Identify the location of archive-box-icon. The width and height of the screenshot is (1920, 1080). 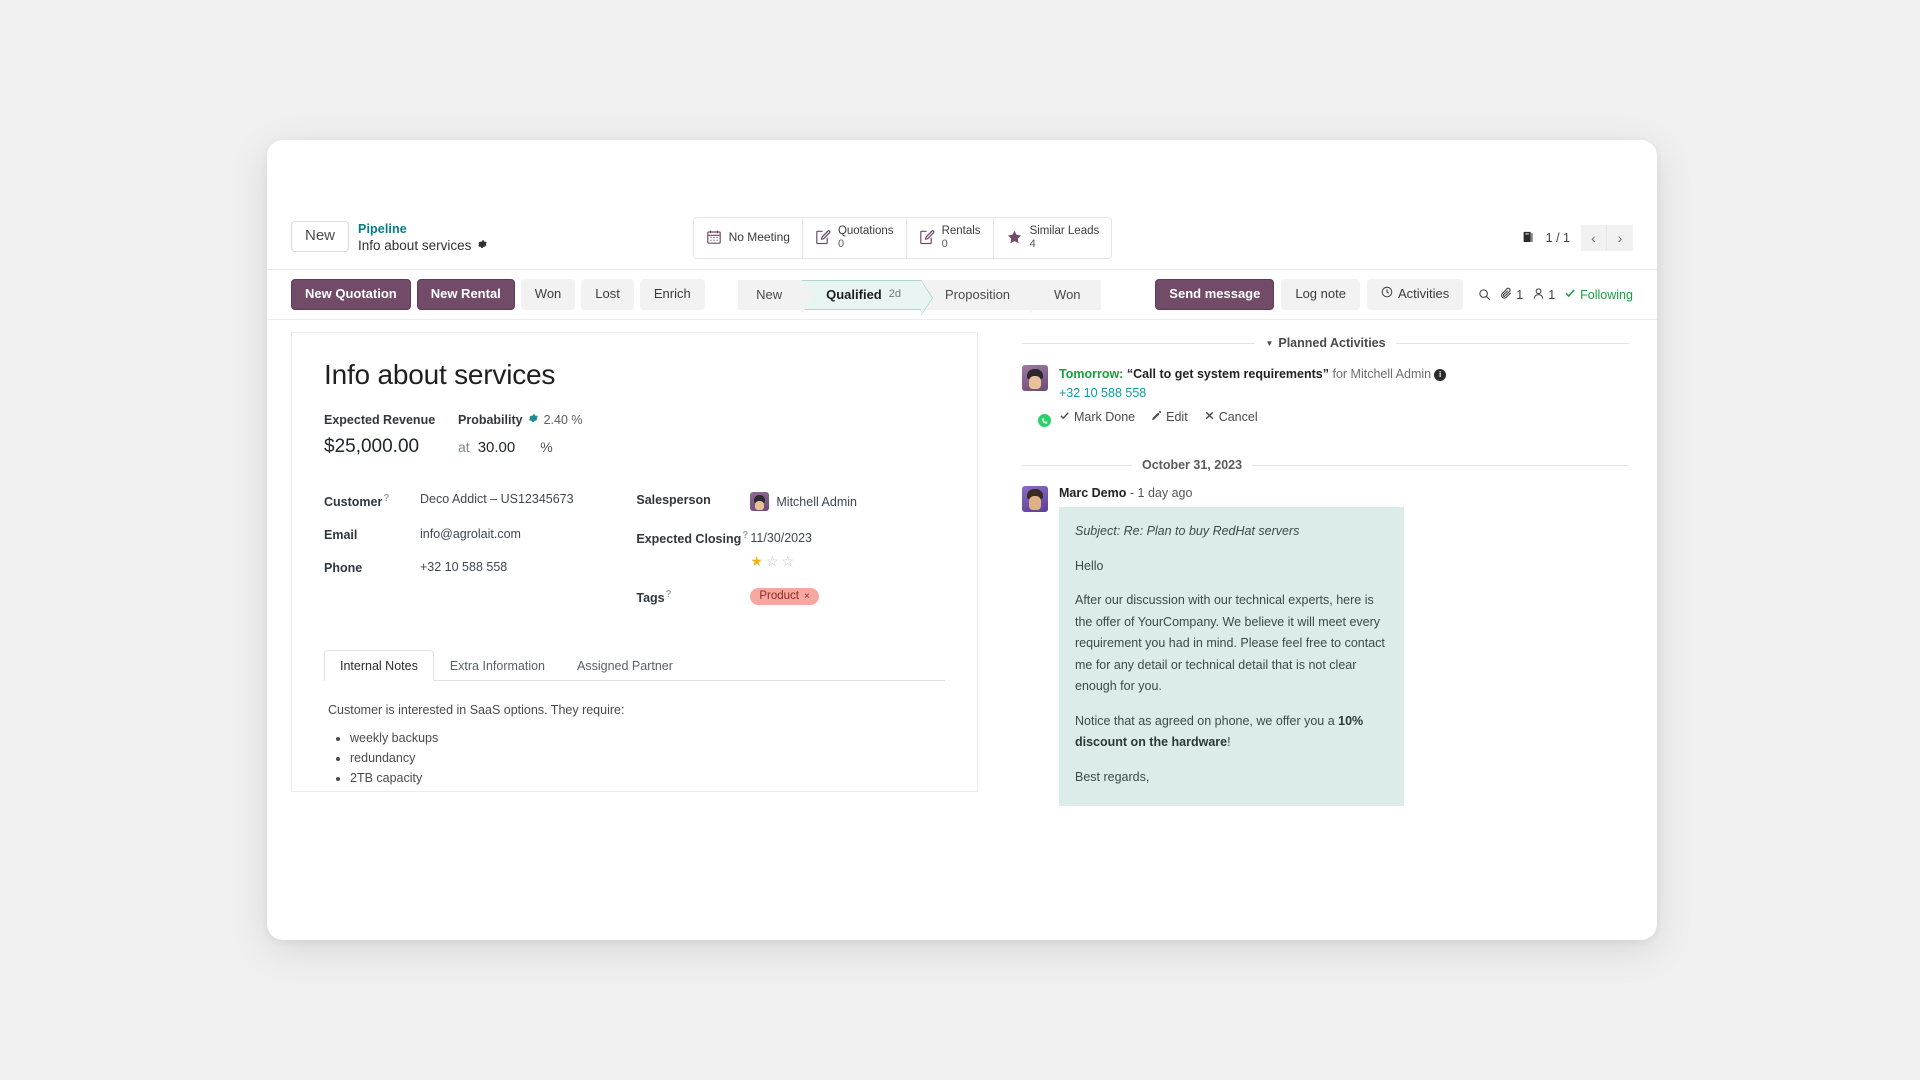
(1528, 237).